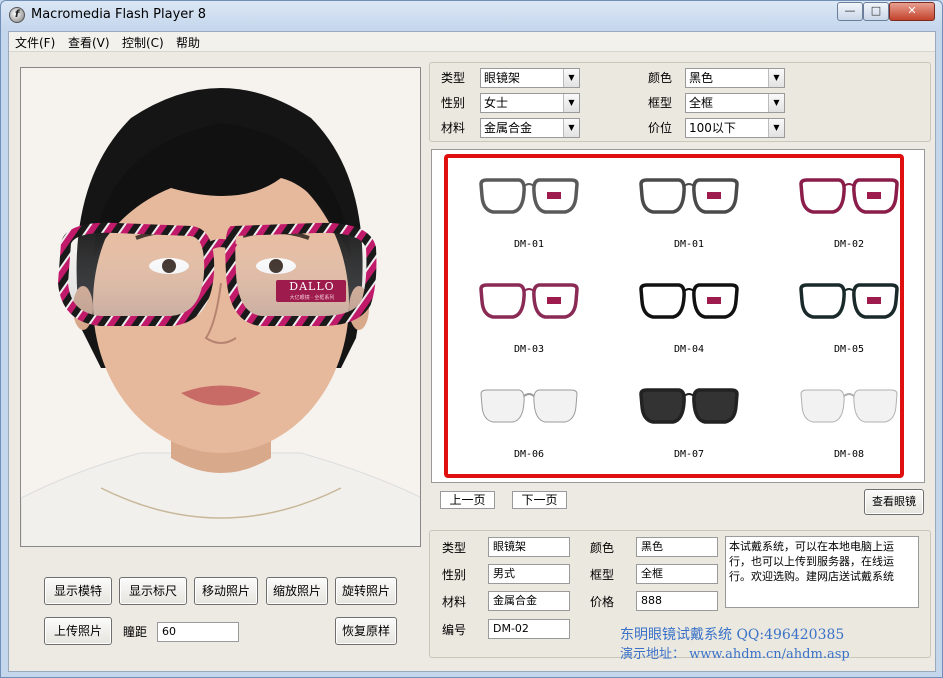 This screenshot has width=943, height=678. What do you see at coordinates (602, 575) in the screenshot?
I see `detail-frame-label: 框型` at bounding box center [602, 575].